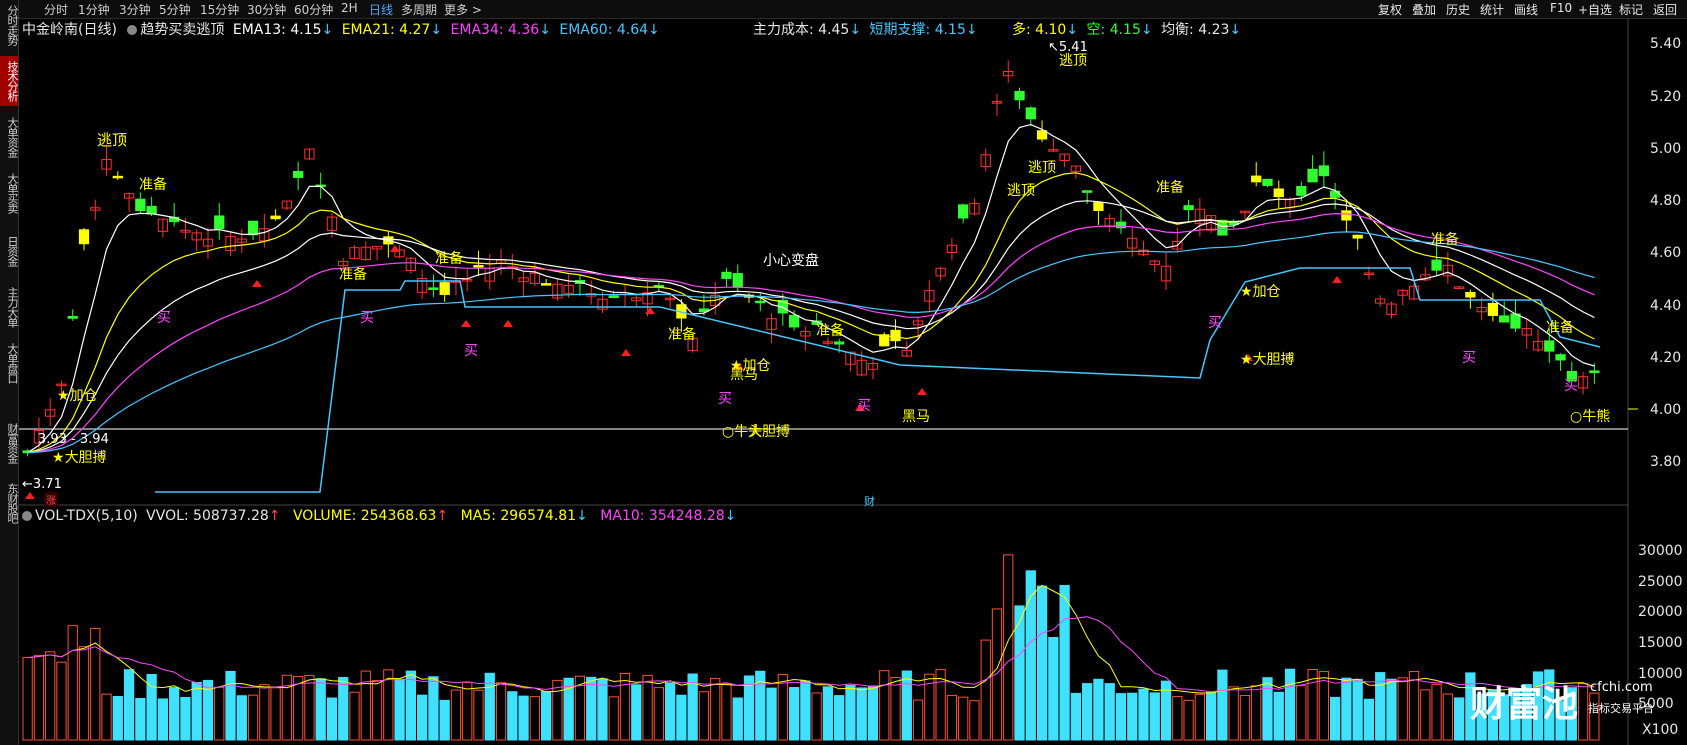 The image size is (1687, 745). What do you see at coordinates (1267, 360) in the screenshot?
I see `signal-bold-bet: ★大胆搏` at bounding box center [1267, 360].